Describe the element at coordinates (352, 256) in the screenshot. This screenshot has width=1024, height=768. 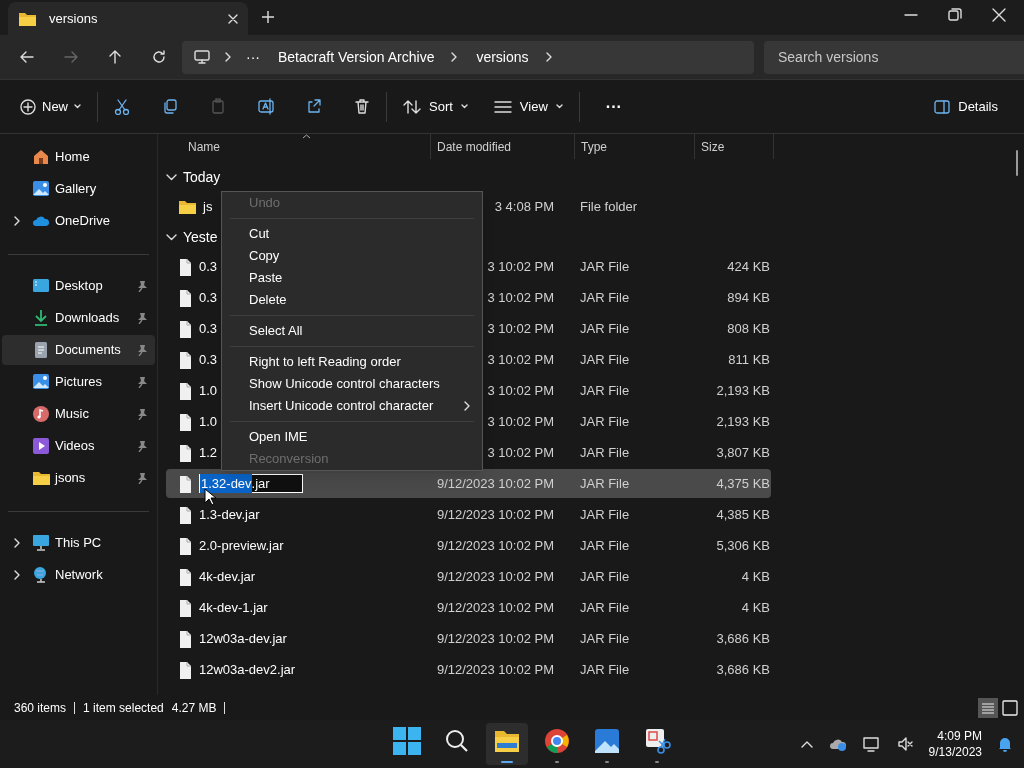
I see `menu-item: Copy` at that location.